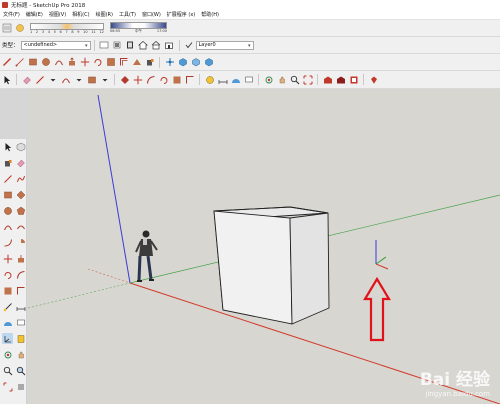 The image size is (500, 404). What do you see at coordinates (161, 31) in the screenshot?
I see `time-end-label: 17:00` at bounding box center [161, 31].